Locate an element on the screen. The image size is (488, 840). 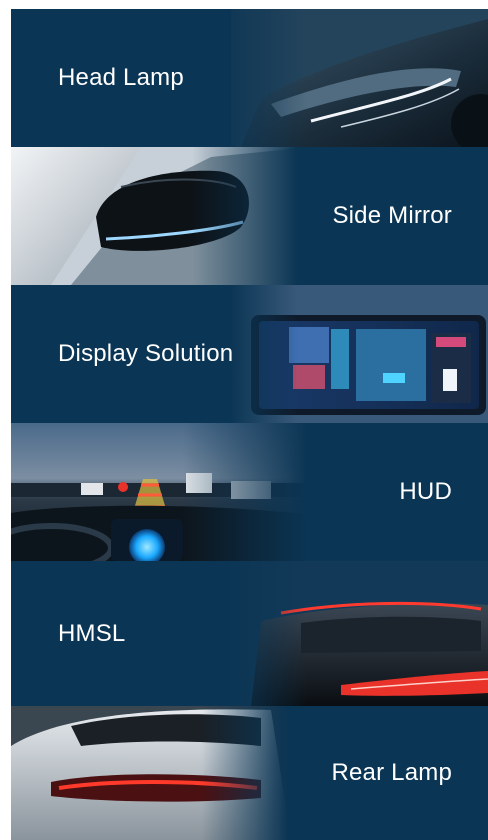
tile-label-hud: HUD is located at coordinates (425, 491).